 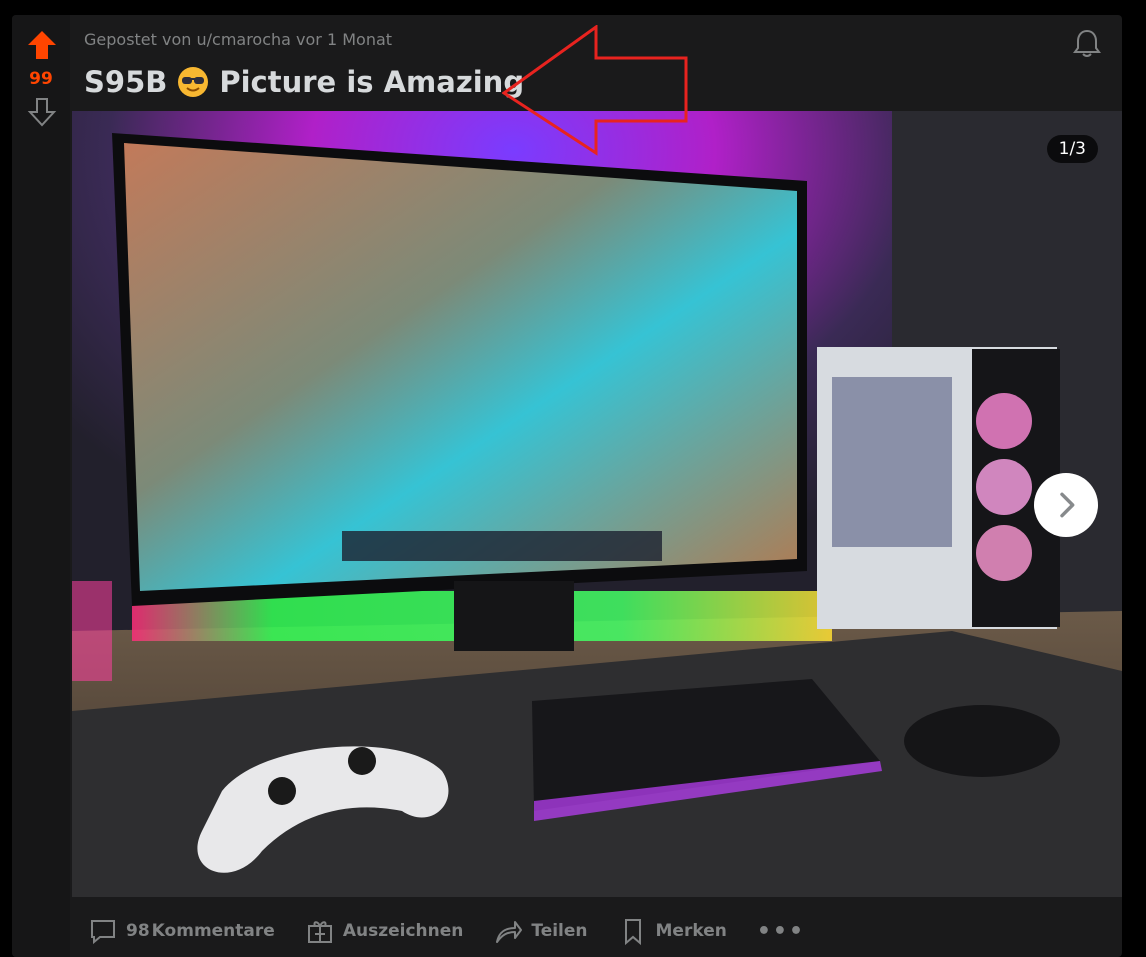 I want to click on bookmark-icon, so click(x=632, y=932).